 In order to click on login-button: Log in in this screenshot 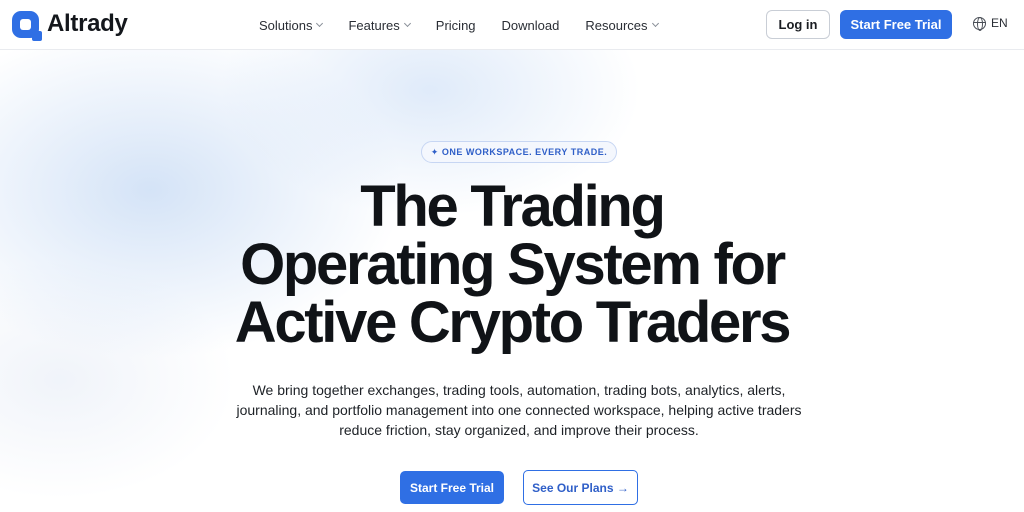, I will do `click(798, 24)`.